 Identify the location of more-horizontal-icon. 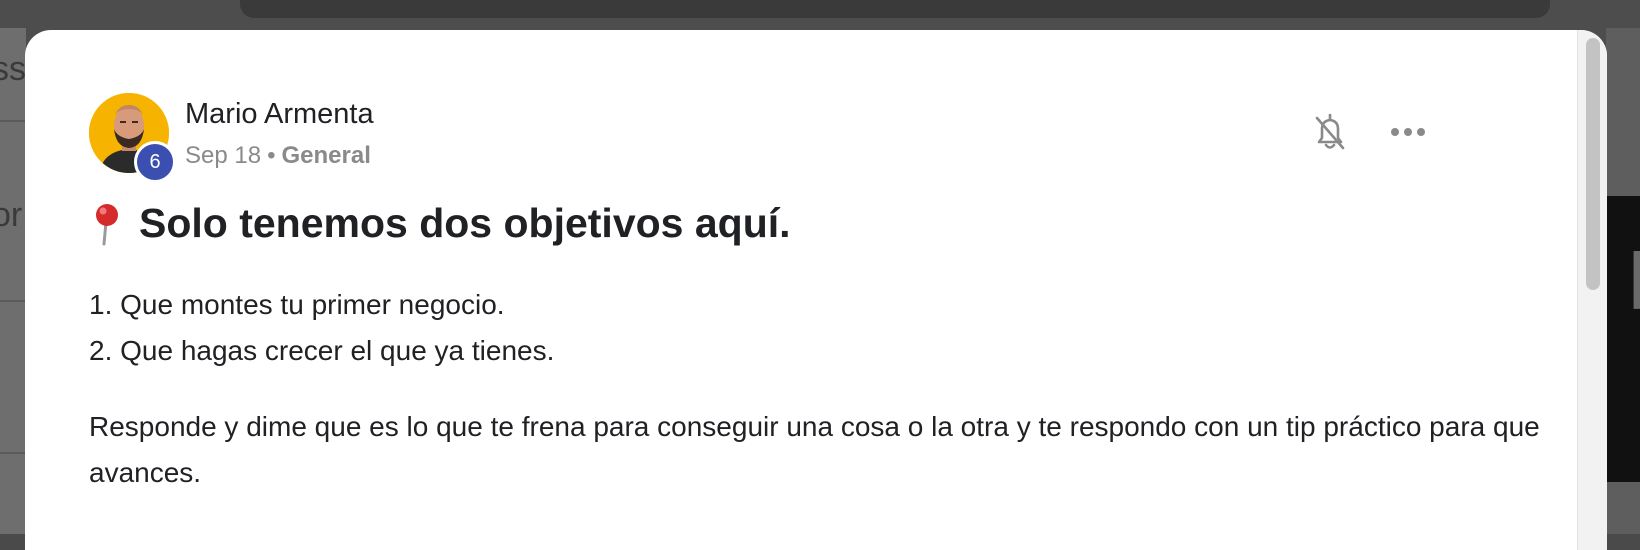
(1408, 132).